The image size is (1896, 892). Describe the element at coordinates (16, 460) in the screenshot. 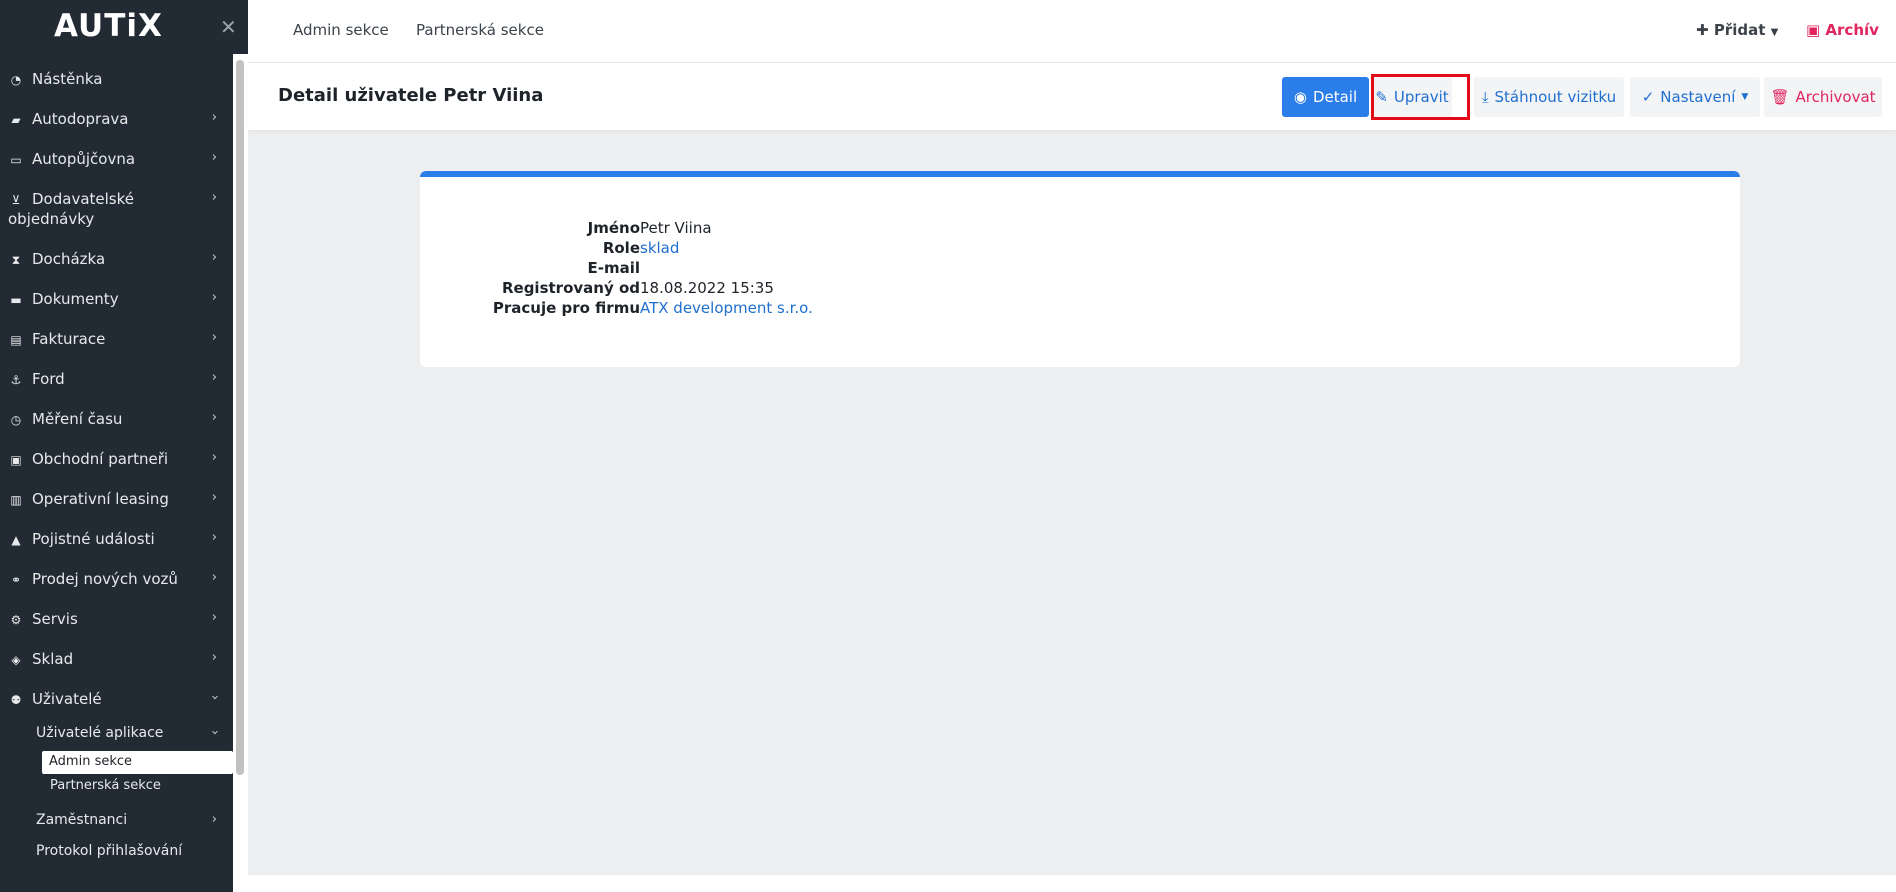

I see `partners-icon: ▣` at that location.